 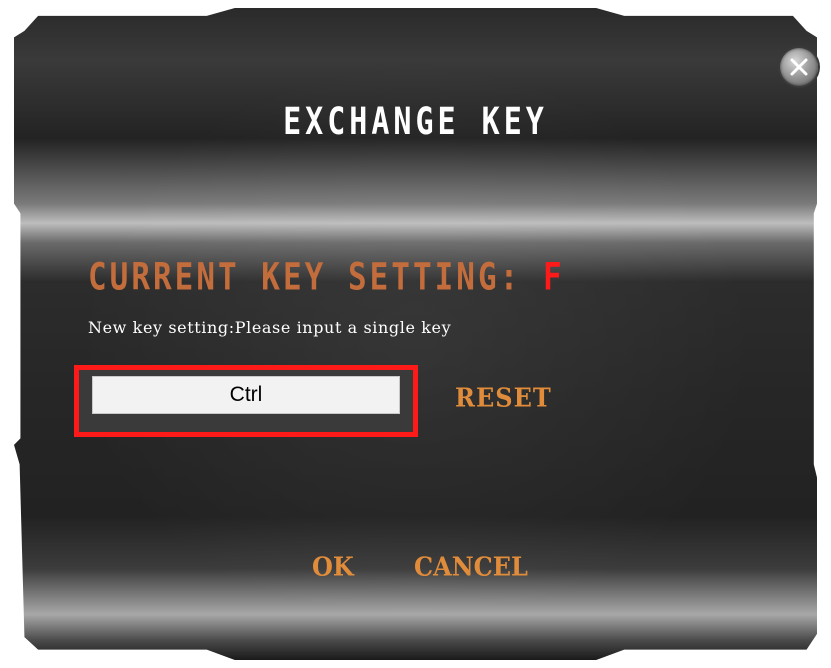 What do you see at coordinates (503, 397) in the screenshot?
I see `reset-button: RESET` at bounding box center [503, 397].